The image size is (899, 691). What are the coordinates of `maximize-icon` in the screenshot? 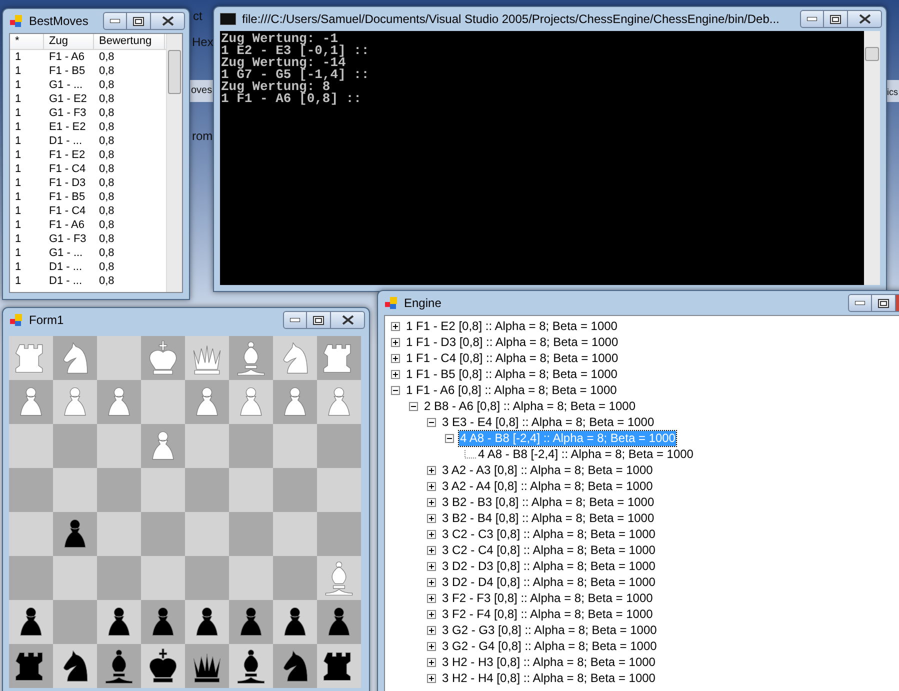 It's located at (138, 21).